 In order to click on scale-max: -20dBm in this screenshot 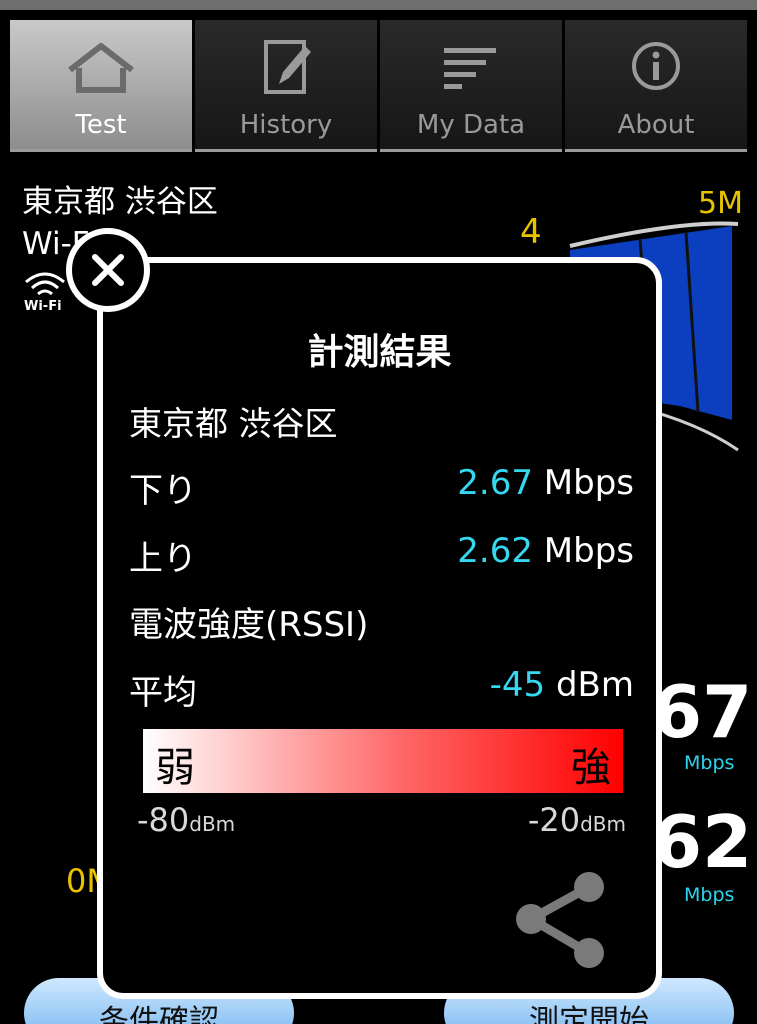, I will do `click(577, 820)`.